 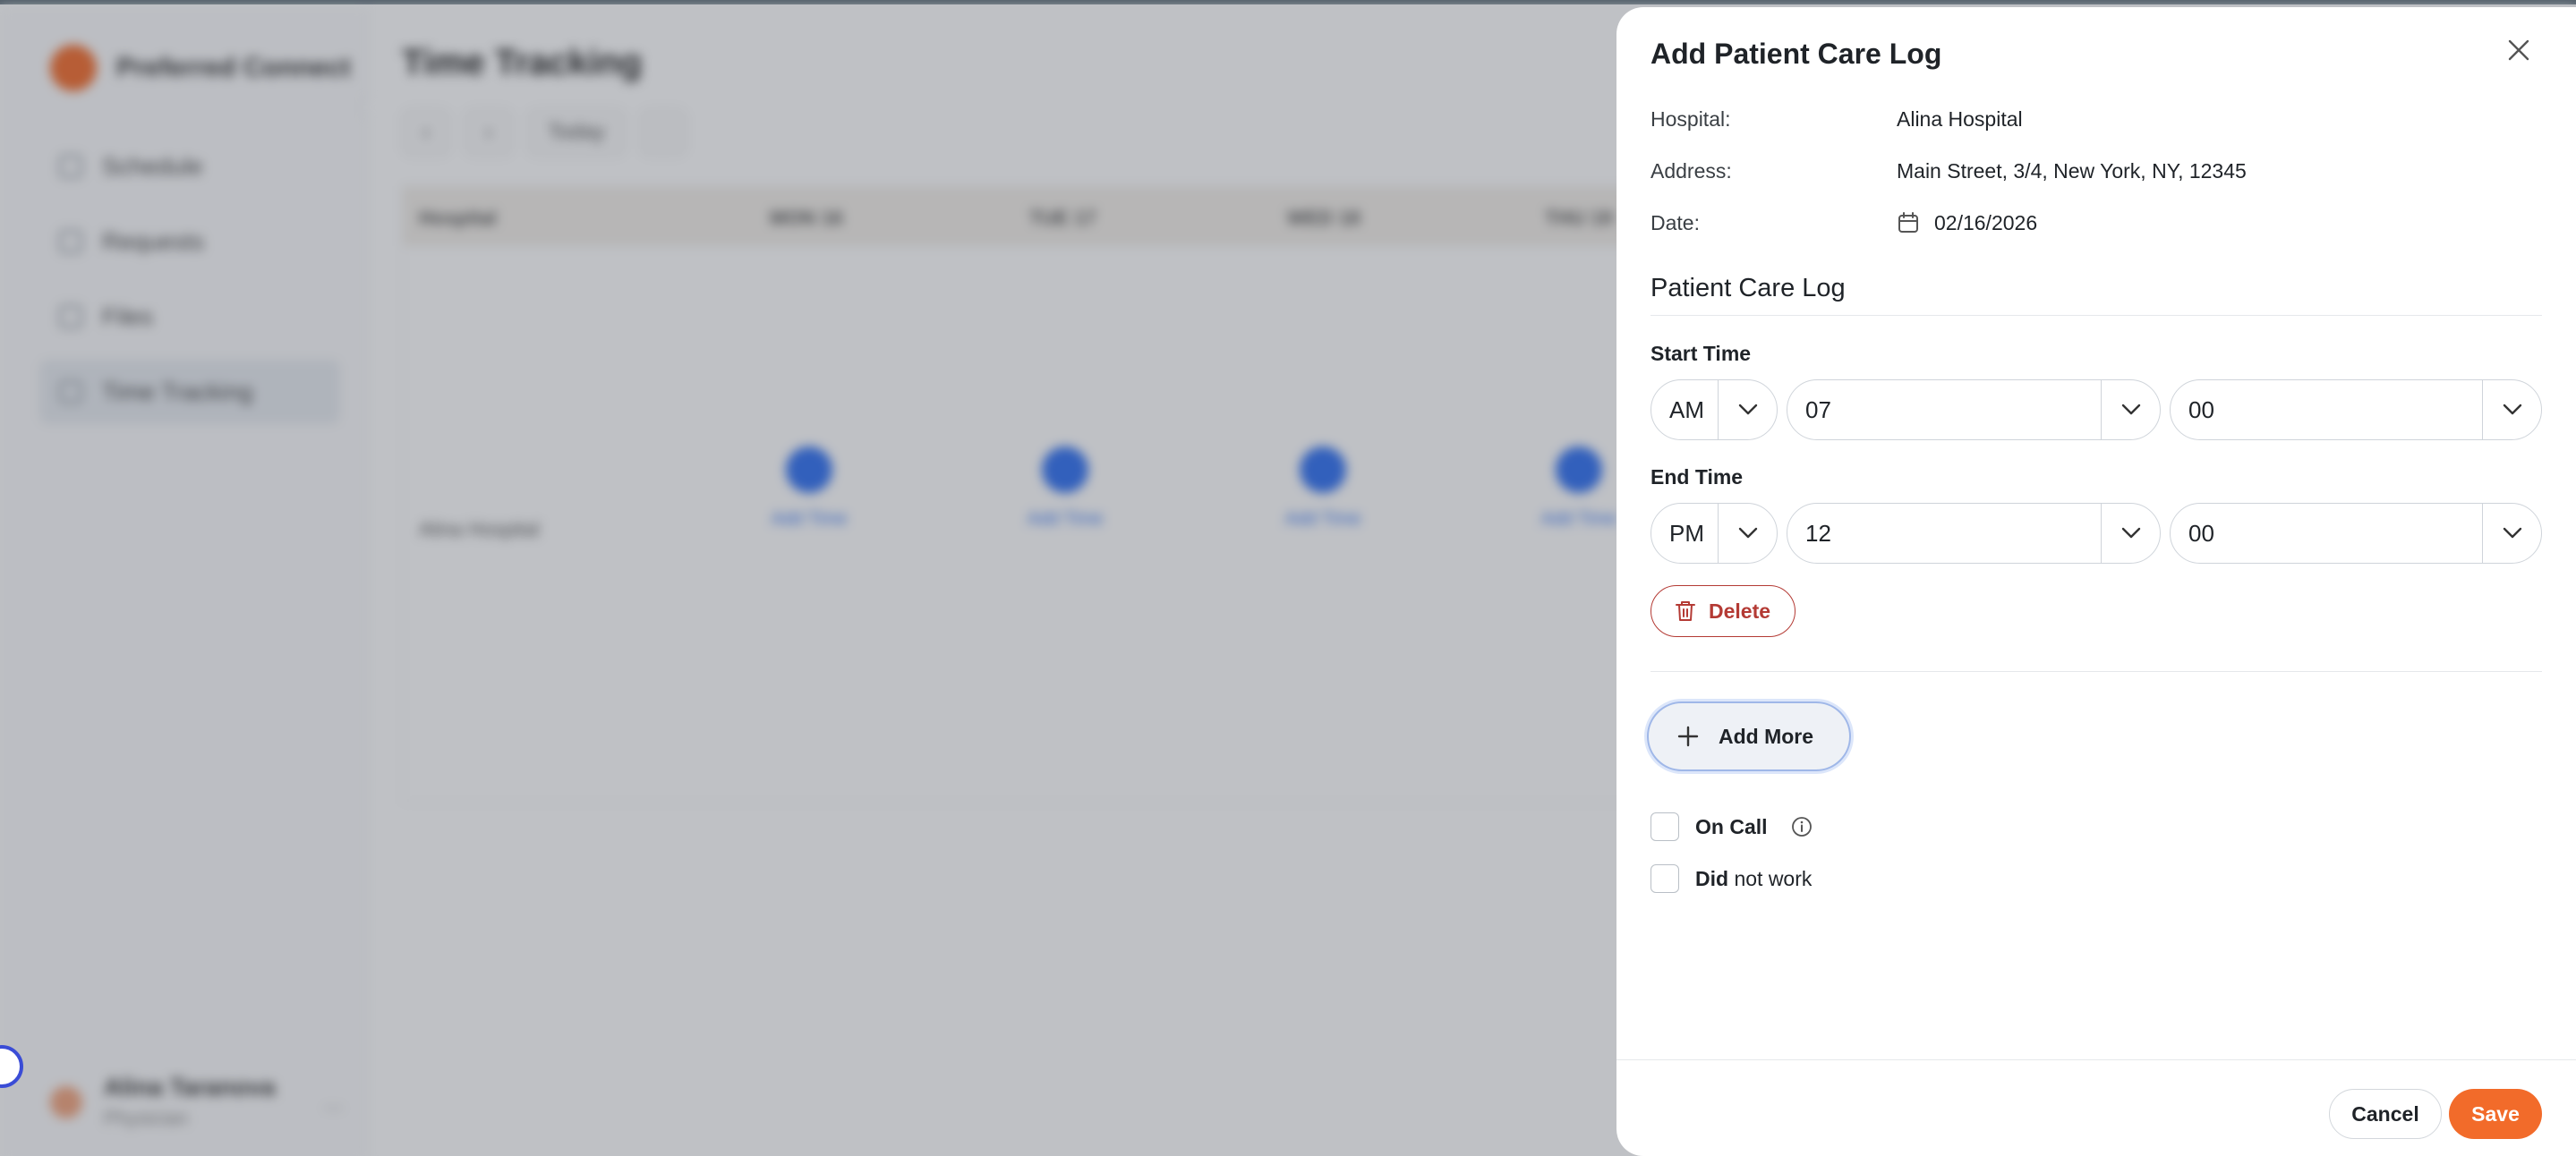 What do you see at coordinates (1748, 288) in the screenshot?
I see `section-title: Patient Care Log` at bounding box center [1748, 288].